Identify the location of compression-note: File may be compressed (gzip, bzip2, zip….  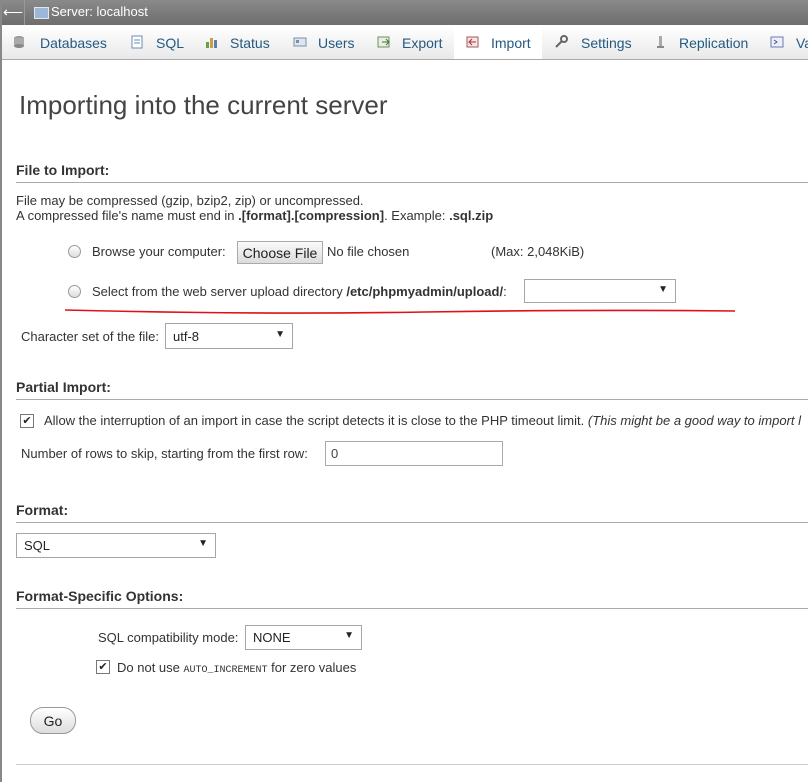
(190, 200).